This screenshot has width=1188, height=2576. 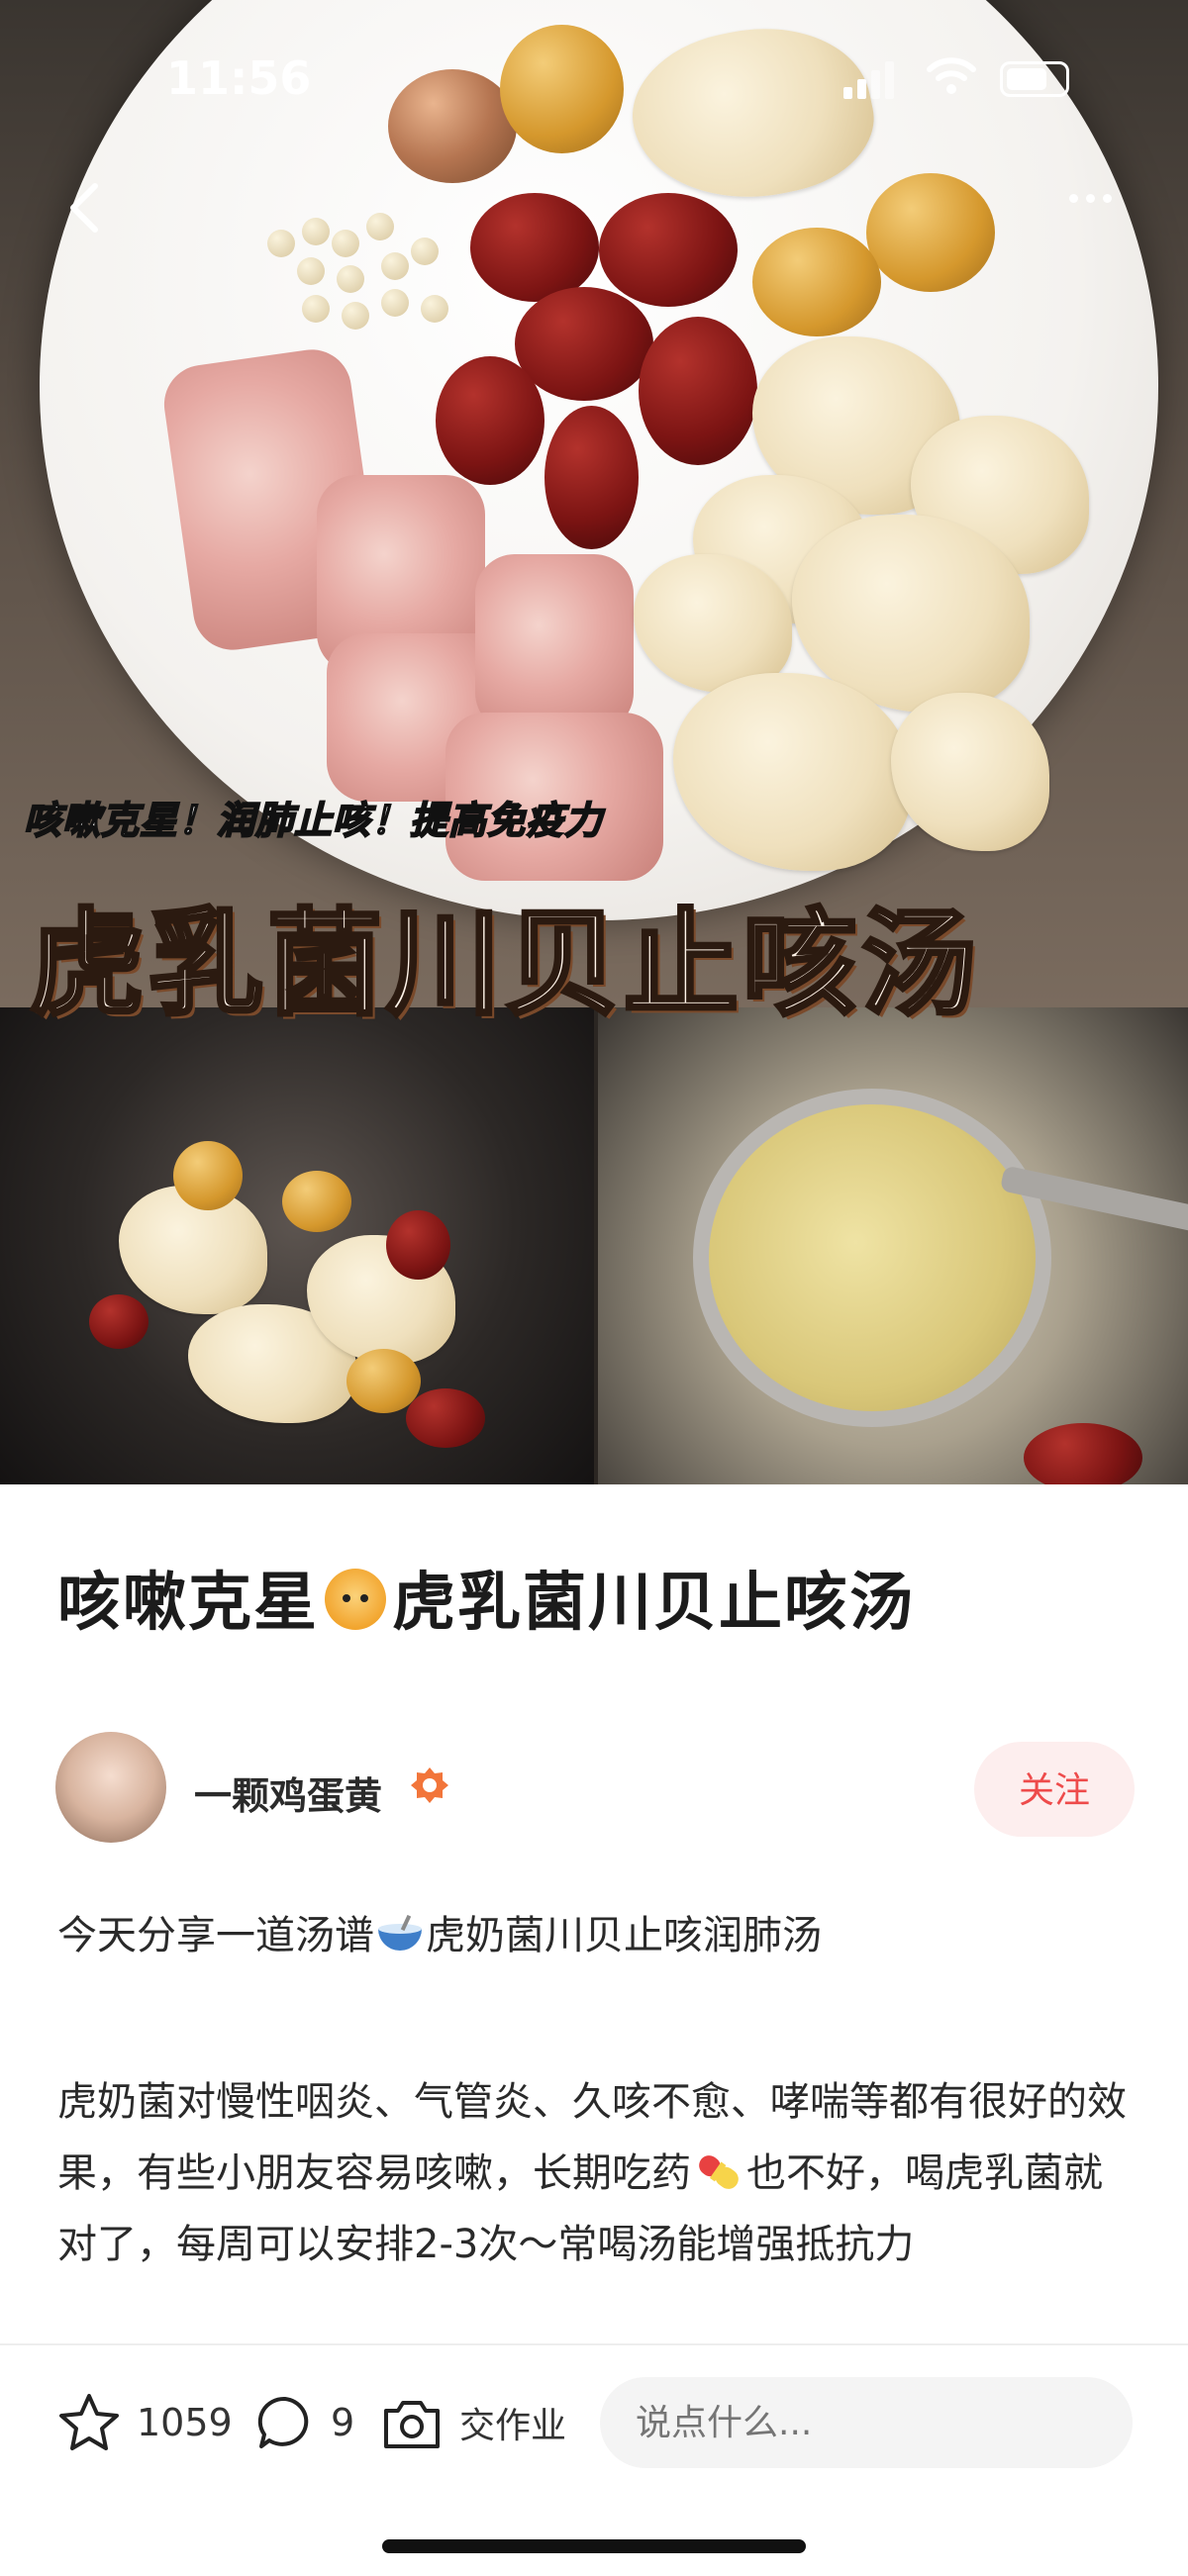 I want to click on follow-button: 关注, so click(x=1054, y=1789).